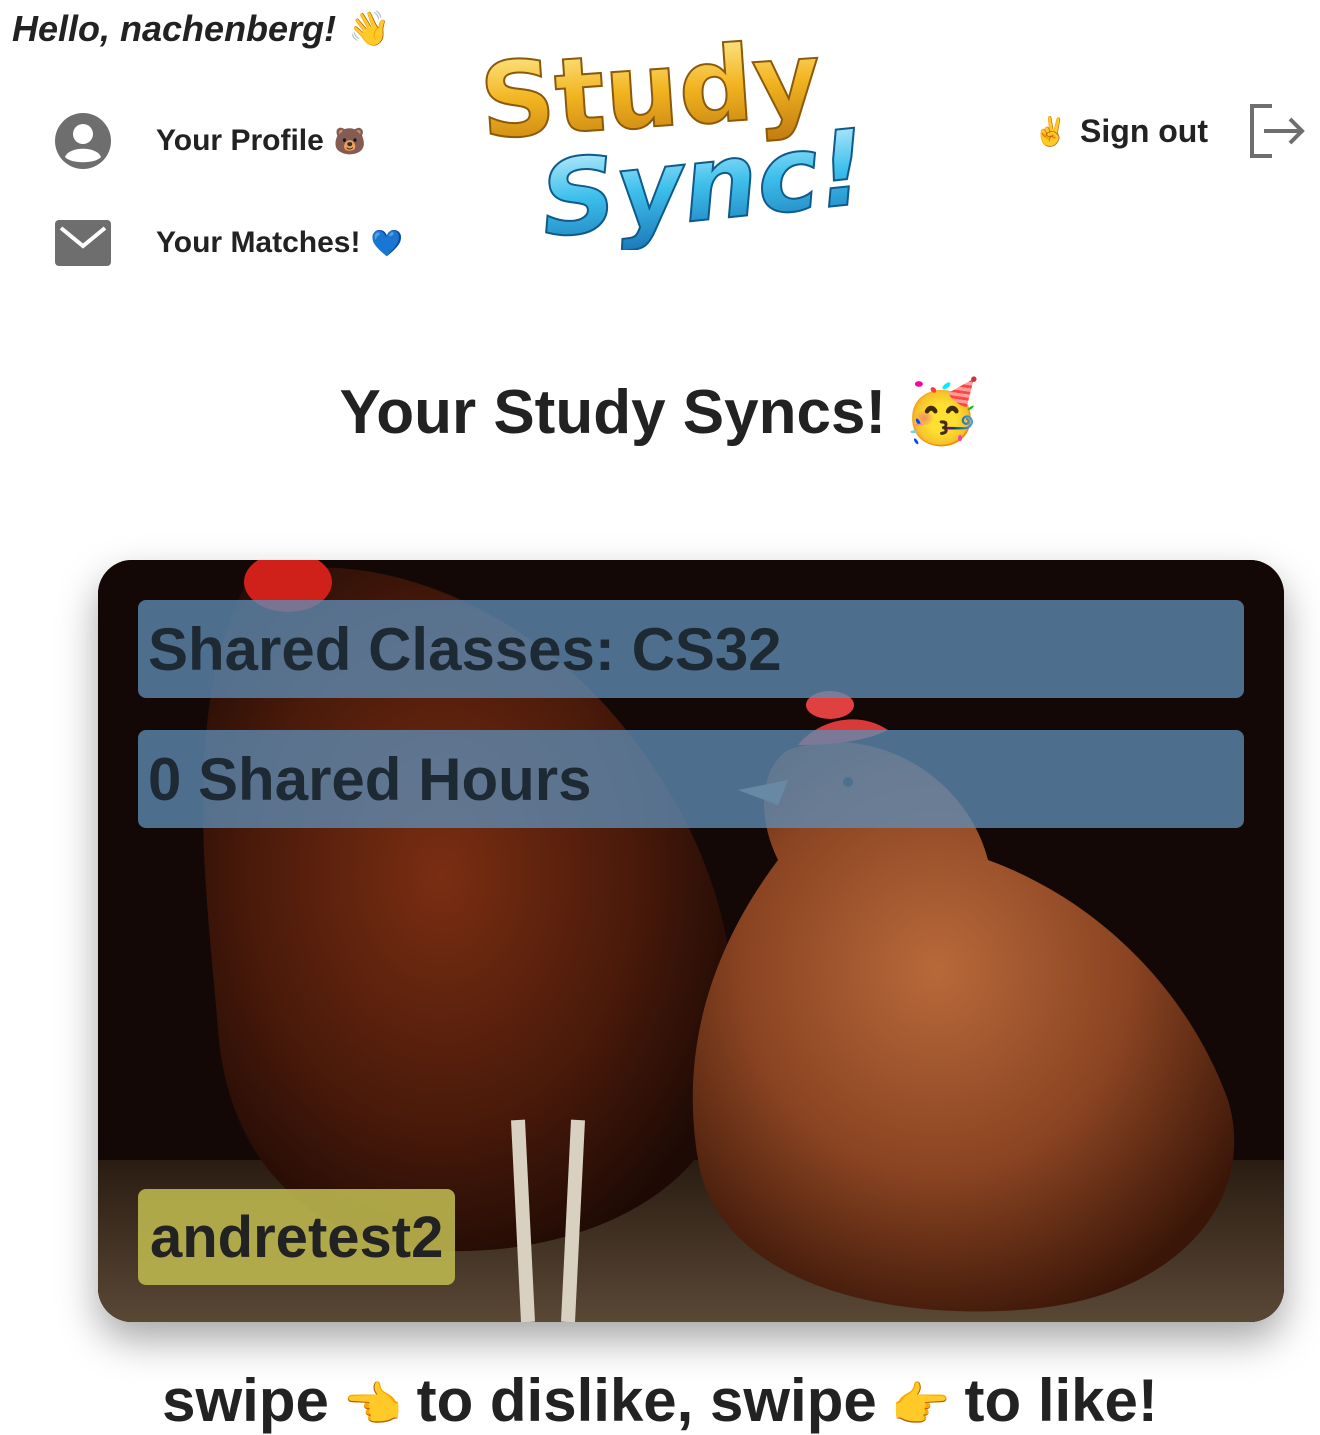  I want to click on nav-matches-link: Your Matches! 💙, so click(227, 243).